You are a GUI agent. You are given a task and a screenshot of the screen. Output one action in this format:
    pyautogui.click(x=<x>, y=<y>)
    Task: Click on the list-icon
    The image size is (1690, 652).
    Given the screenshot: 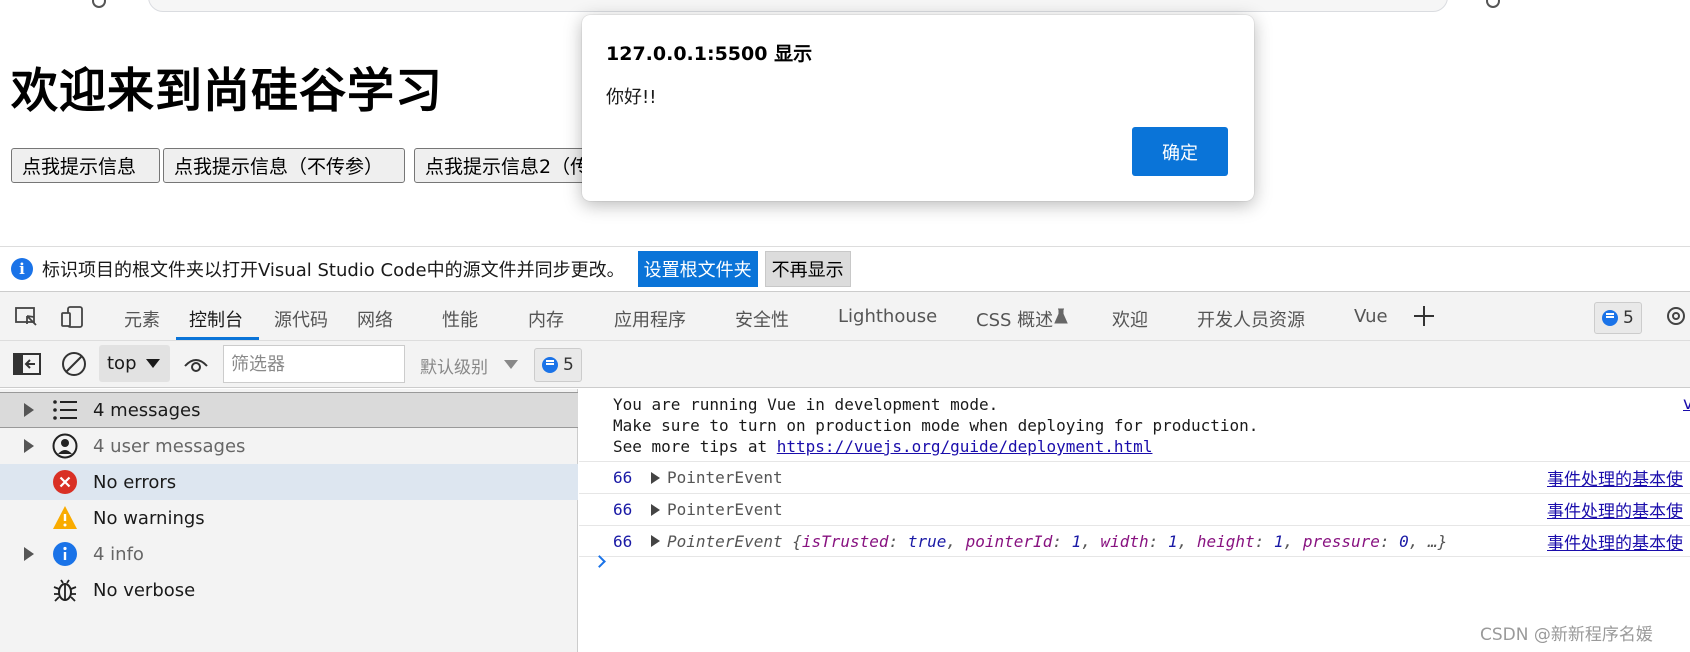 What is the action you would take?
    pyautogui.click(x=65, y=410)
    